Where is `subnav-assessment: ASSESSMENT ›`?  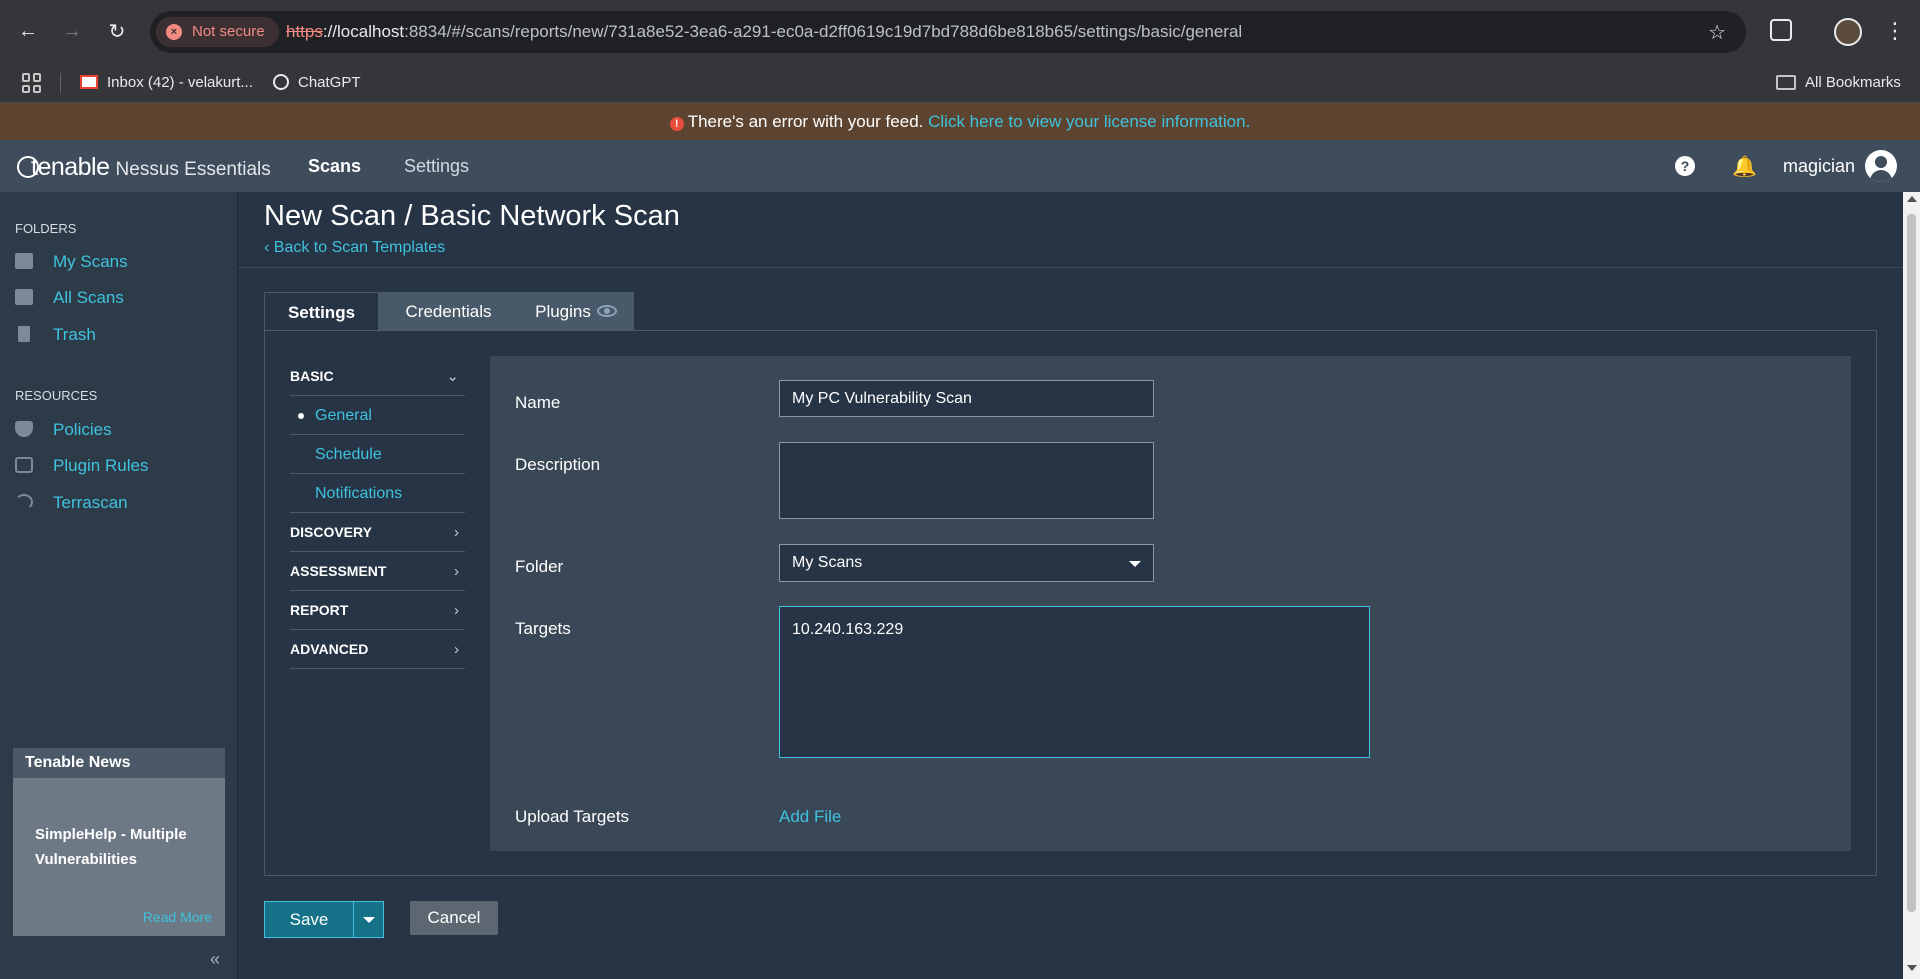 subnav-assessment: ASSESSMENT › is located at coordinates (377, 571).